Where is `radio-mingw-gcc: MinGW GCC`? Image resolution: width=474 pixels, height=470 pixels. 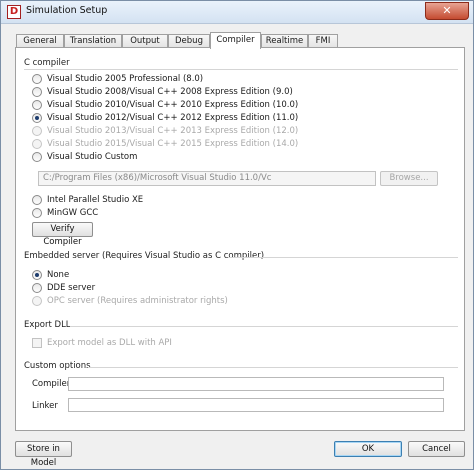
radio-mingw-gcc: MinGW GCC is located at coordinates (65, 213).